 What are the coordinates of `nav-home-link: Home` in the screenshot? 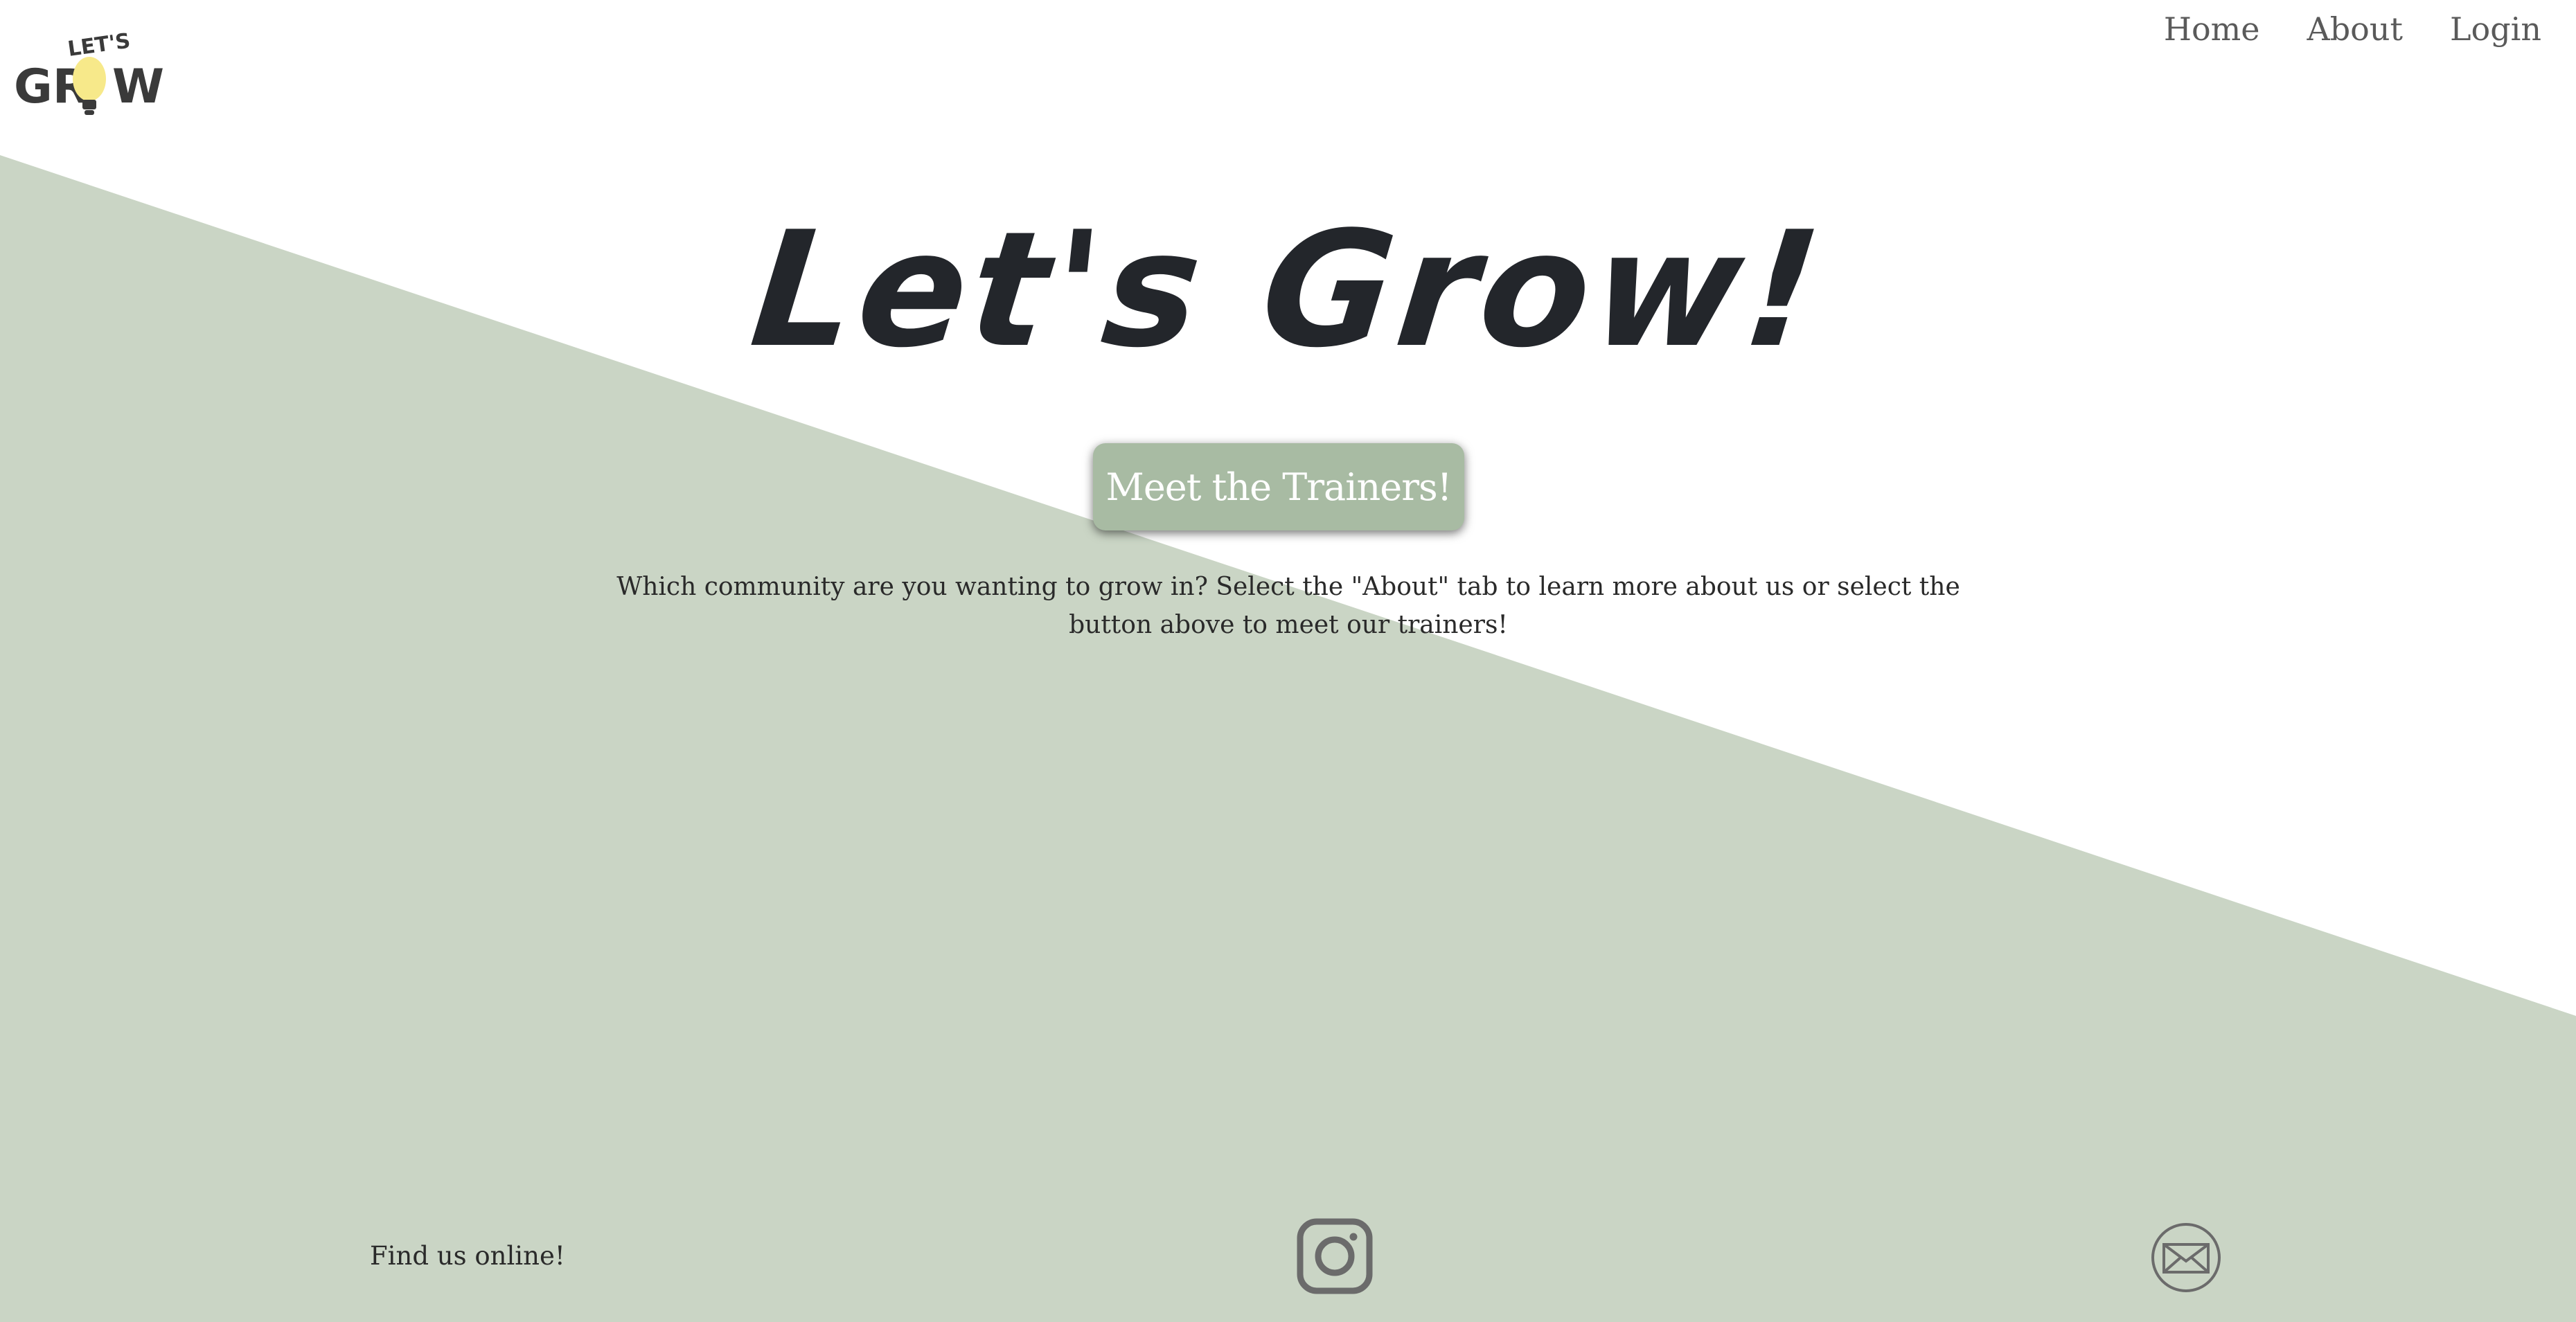 It's located at (2212, 29).